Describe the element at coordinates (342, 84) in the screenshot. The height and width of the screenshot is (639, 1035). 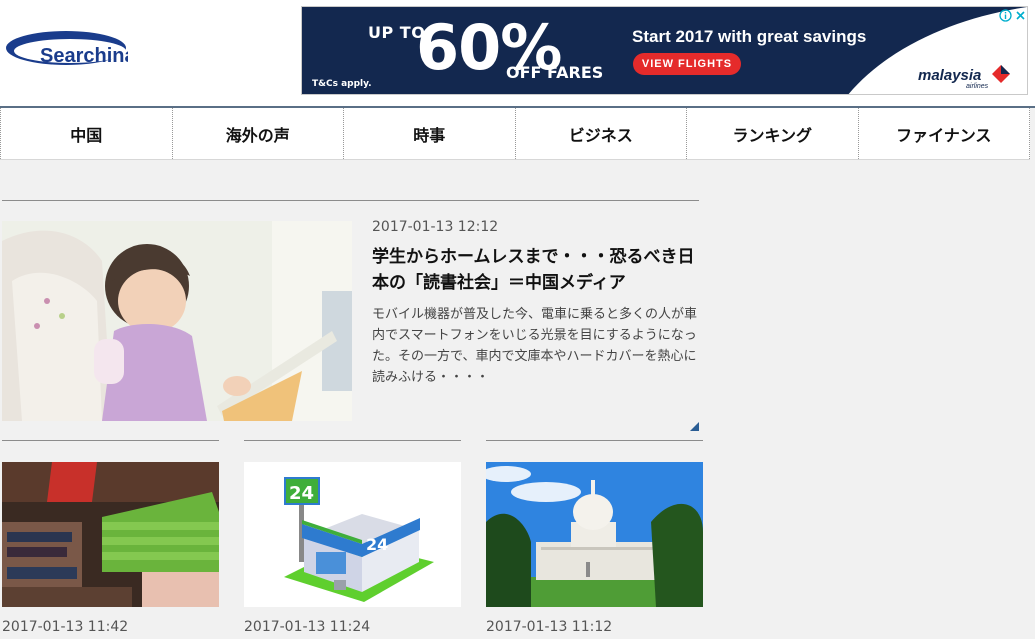
I see `ad-terms-text: T&Cs apply.` at that location.